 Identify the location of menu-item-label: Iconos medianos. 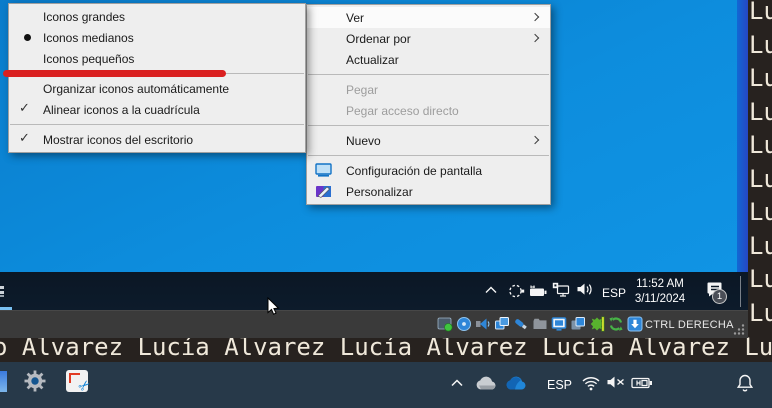
(88, 37).